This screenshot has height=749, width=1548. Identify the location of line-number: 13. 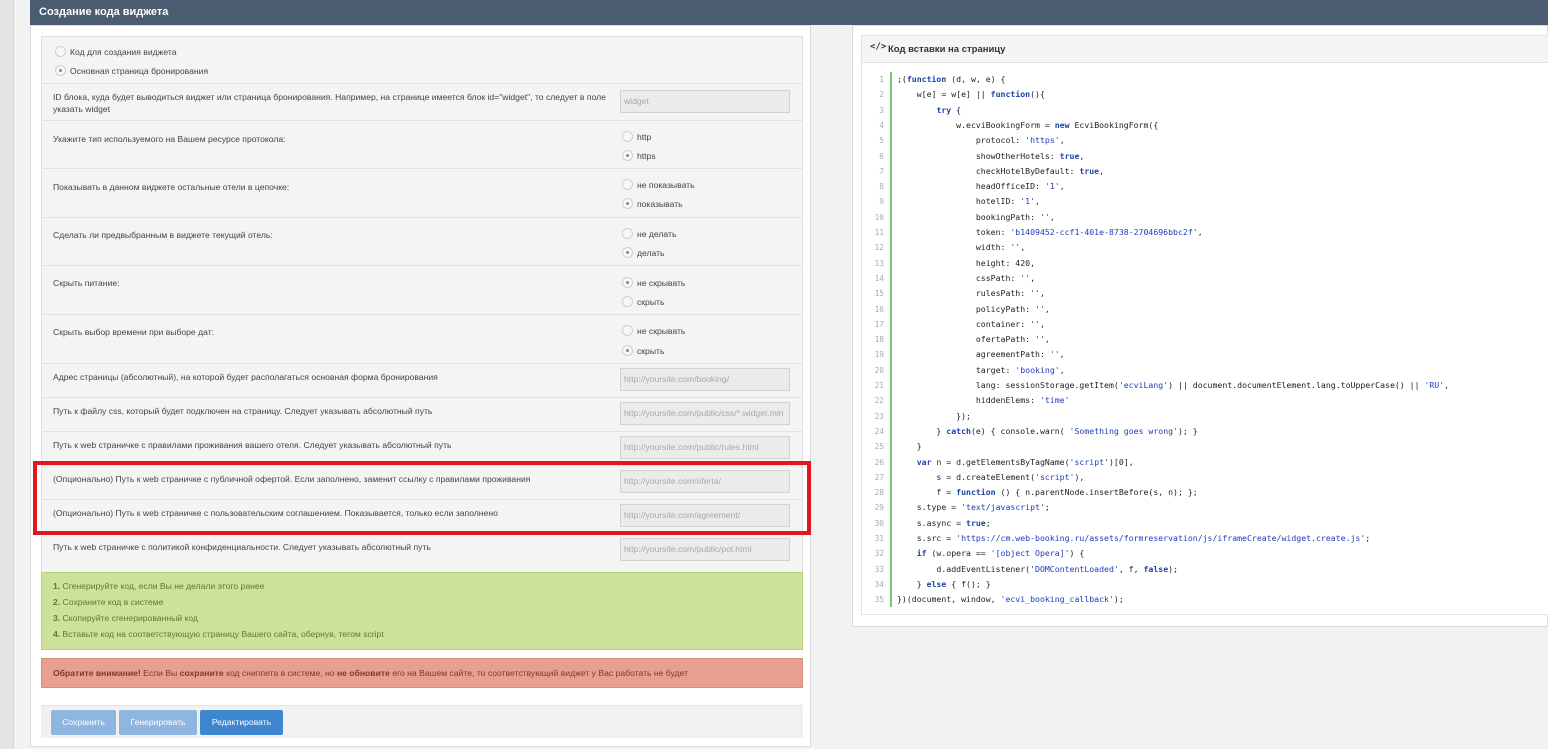
(879, 263).